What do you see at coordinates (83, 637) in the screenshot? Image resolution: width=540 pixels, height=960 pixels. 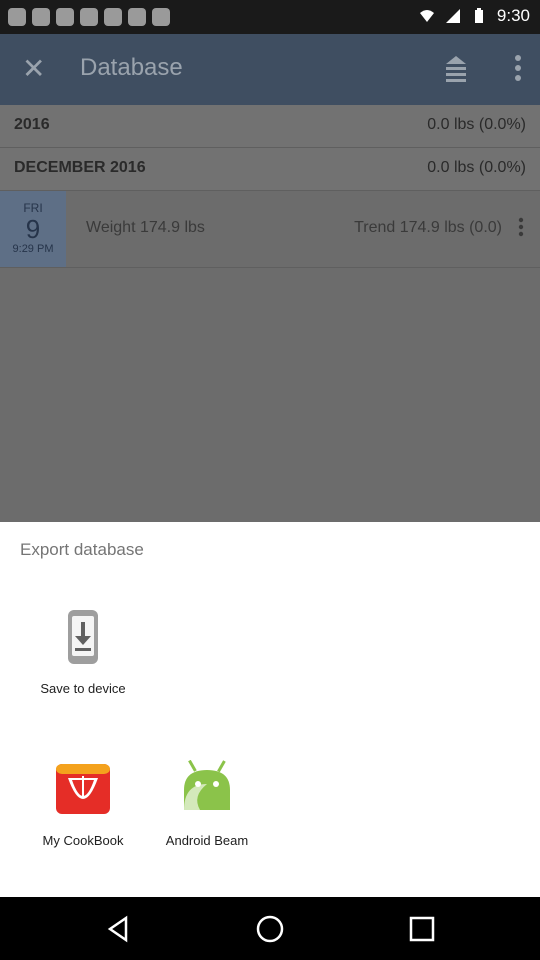 I see `phone-download-icon` at bounding box center [83, 637].